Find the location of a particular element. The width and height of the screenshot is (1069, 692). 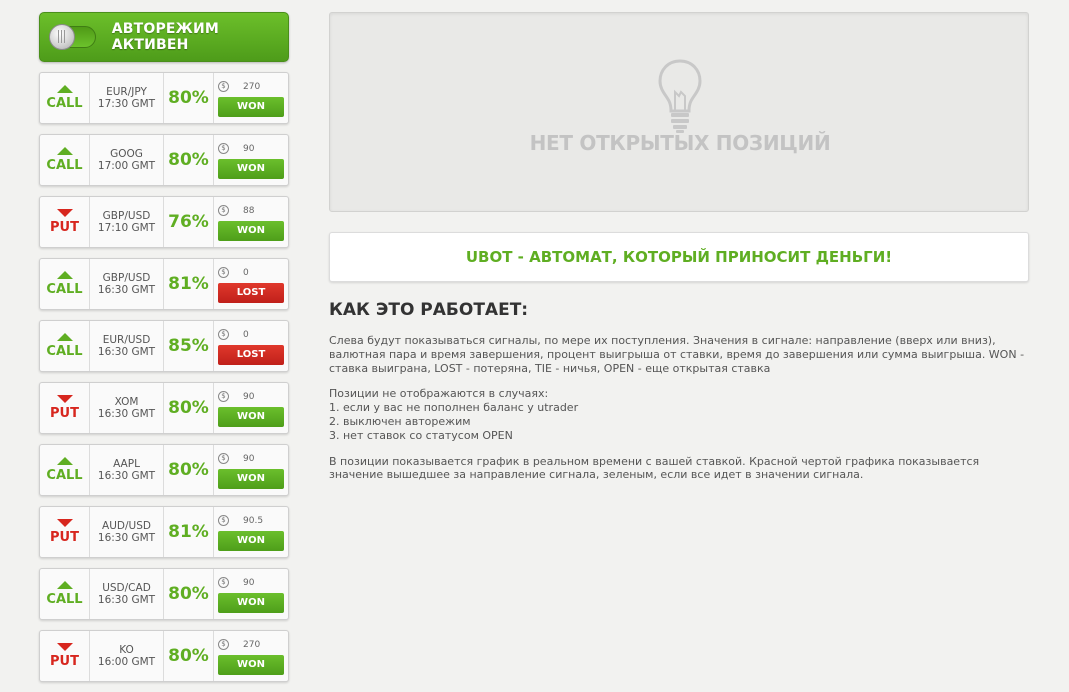

signal-result: $90.5 WON is located at coordinates (251, 532).